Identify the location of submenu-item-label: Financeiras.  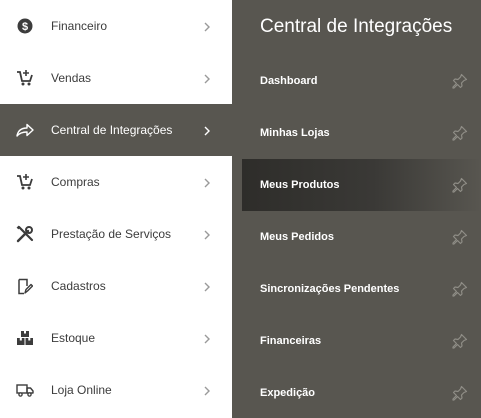
(291, 341).